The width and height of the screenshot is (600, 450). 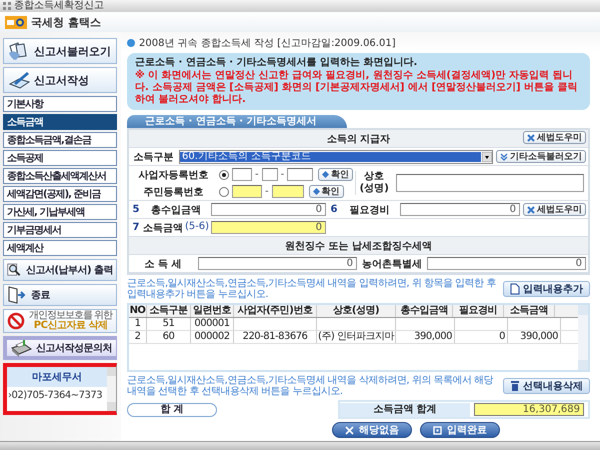 What do you see at coordinates (275, 311) in the screenshot?
I see `column-header: 사업자(주민)번호` at bounding box center [275, 311].